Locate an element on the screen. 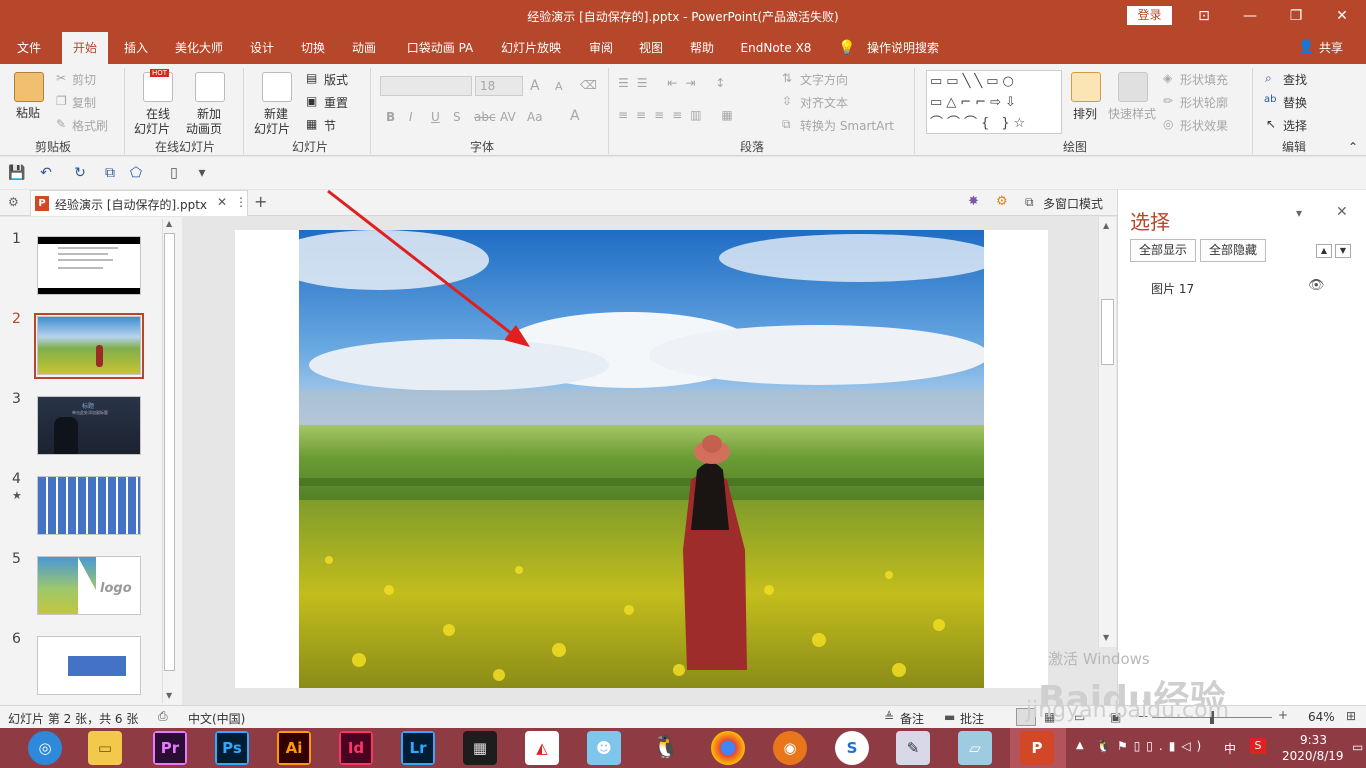  text-direction-button: 文字方向 is located at coordinates (824, 79).